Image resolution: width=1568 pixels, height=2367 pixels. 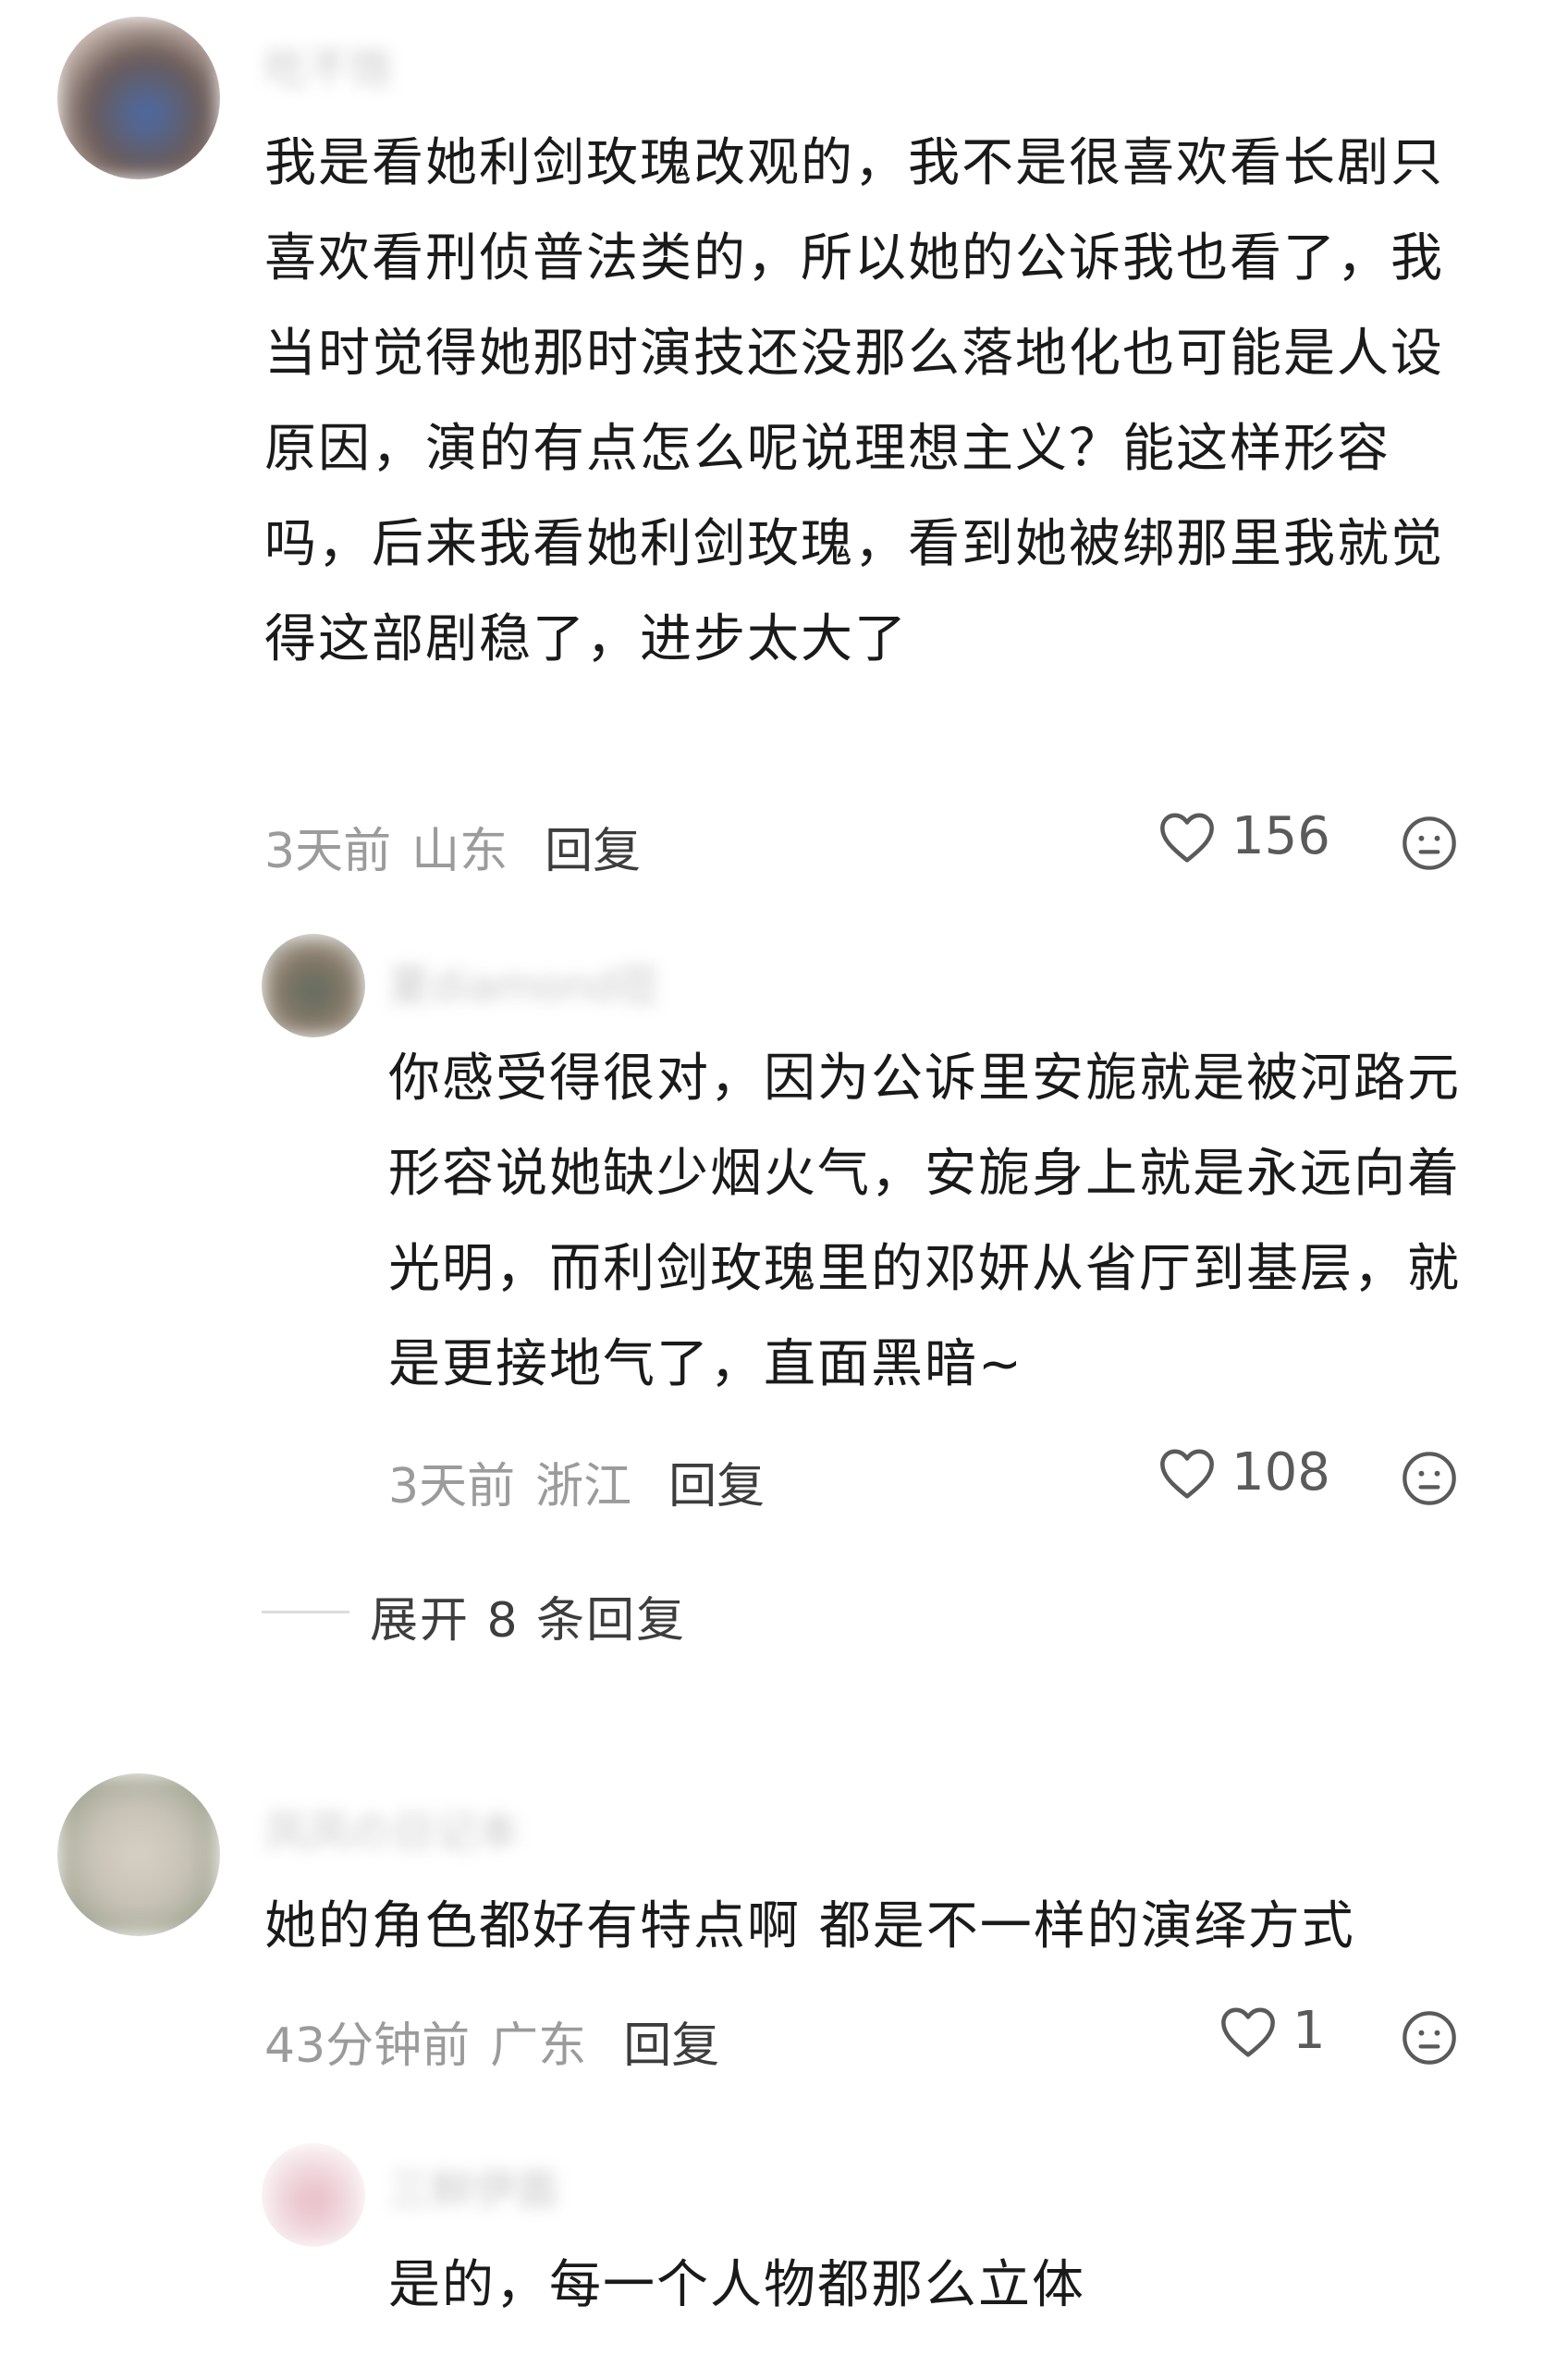 I want to click on reply-text: 是的，每一个人物都那么立体, so click(x=737, y=2285).